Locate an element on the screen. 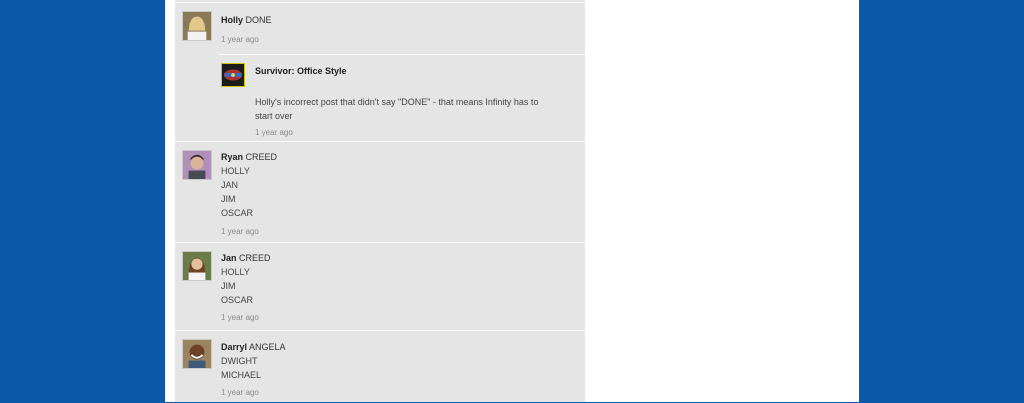  reply-author: Survivor: Office Style is located at coordinates (301, 71).